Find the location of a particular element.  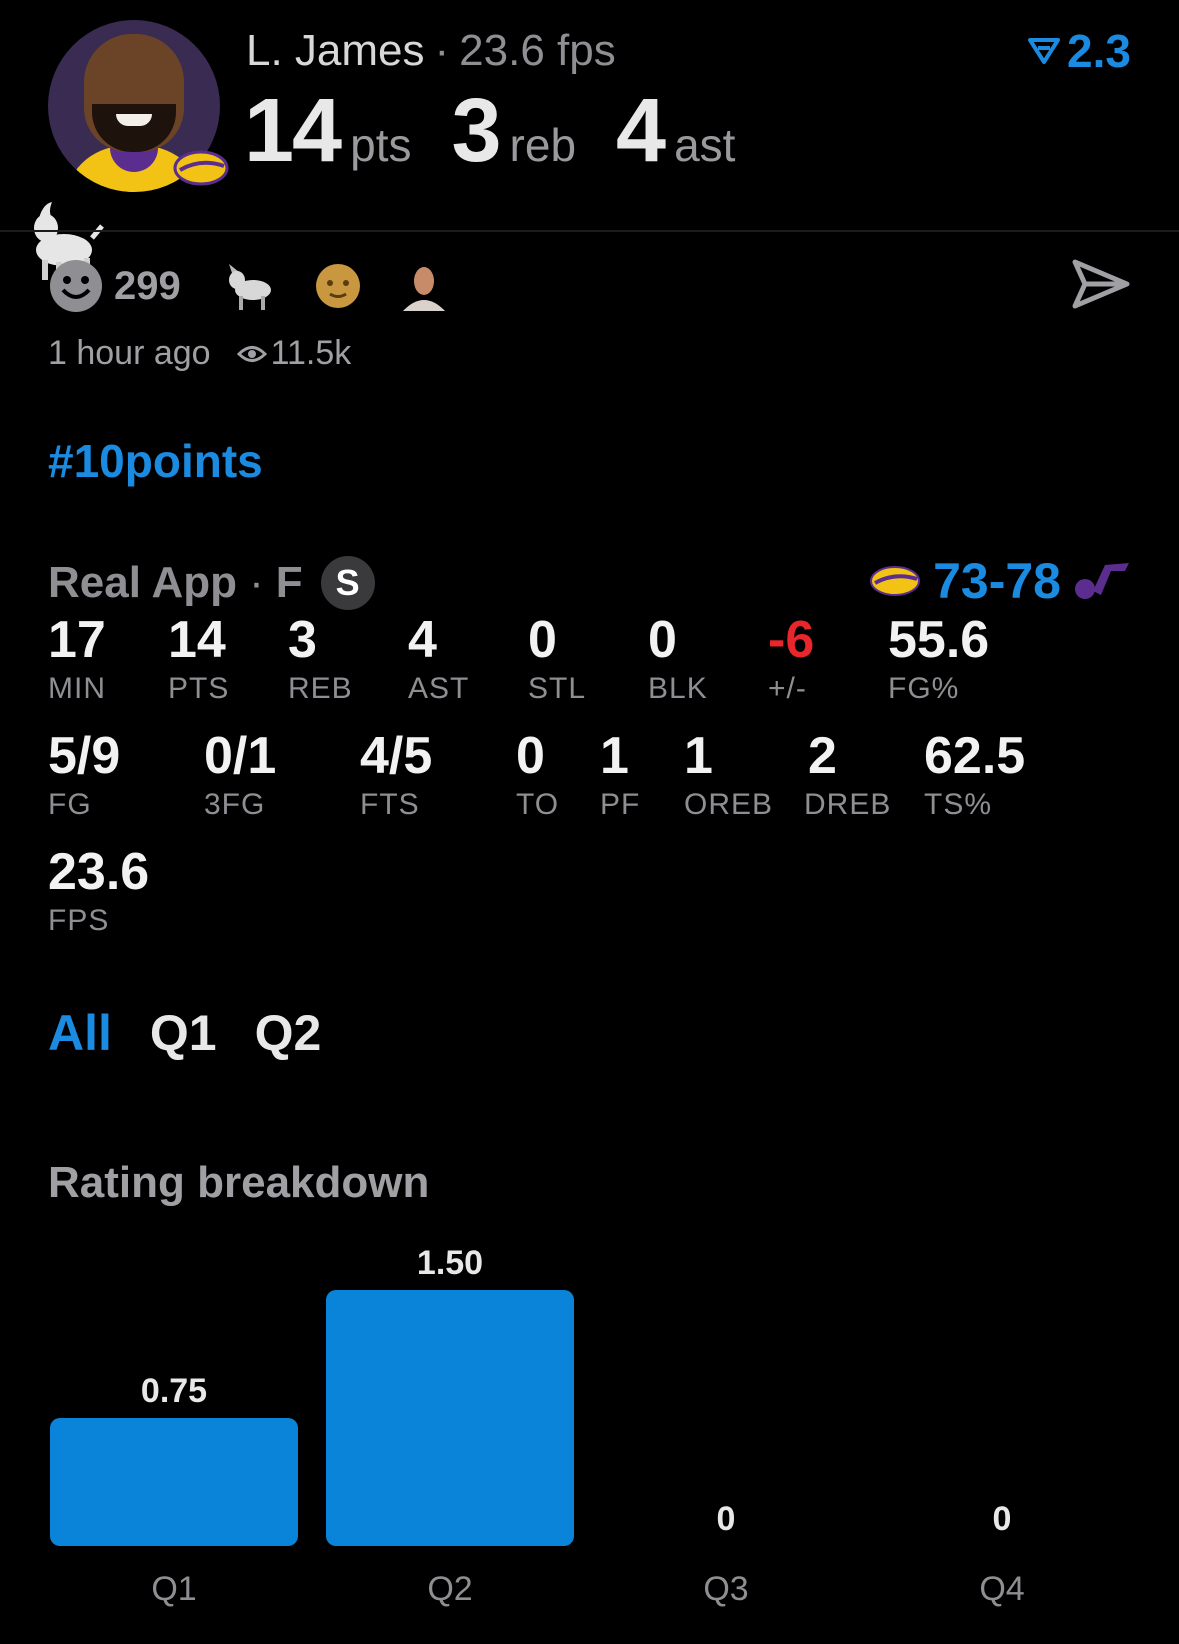

fps-summary: 23.6 fps is located at coordinates (537, 50).